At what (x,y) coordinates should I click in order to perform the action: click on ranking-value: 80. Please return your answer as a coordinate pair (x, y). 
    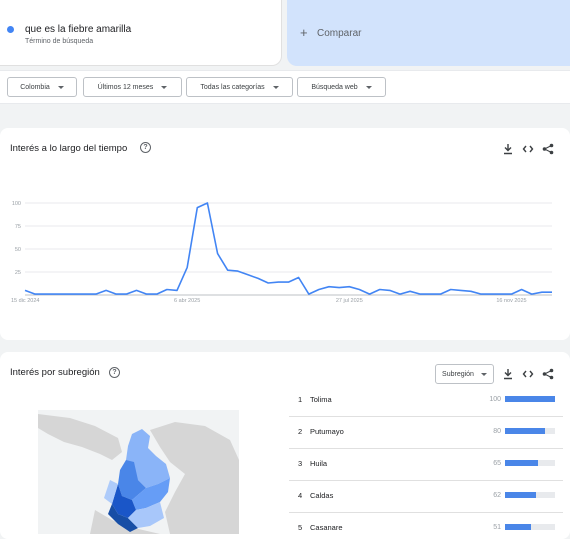
    Looking at the image, I should click on (497, 431).